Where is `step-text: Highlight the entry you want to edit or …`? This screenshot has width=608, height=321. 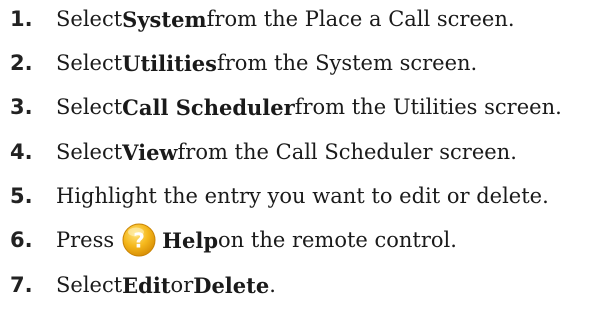
step-text: Highlight the entry you want to edit or … is located at coordinates (302, 196).